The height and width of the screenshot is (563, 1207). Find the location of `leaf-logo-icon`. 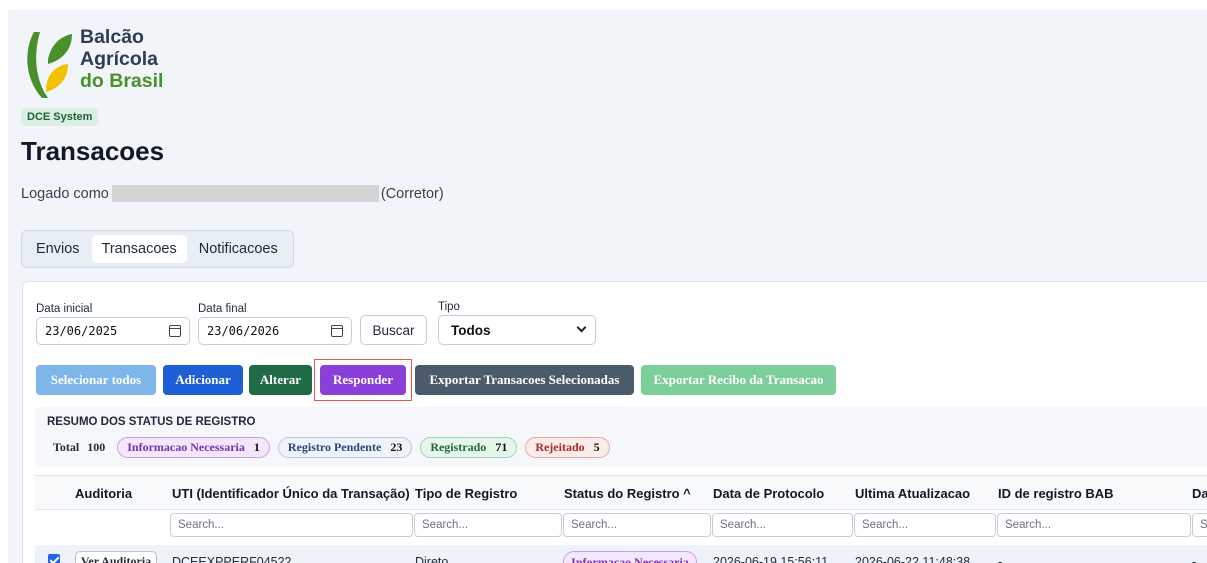

leaf-logo-icon is located at coordinates (49, 65).